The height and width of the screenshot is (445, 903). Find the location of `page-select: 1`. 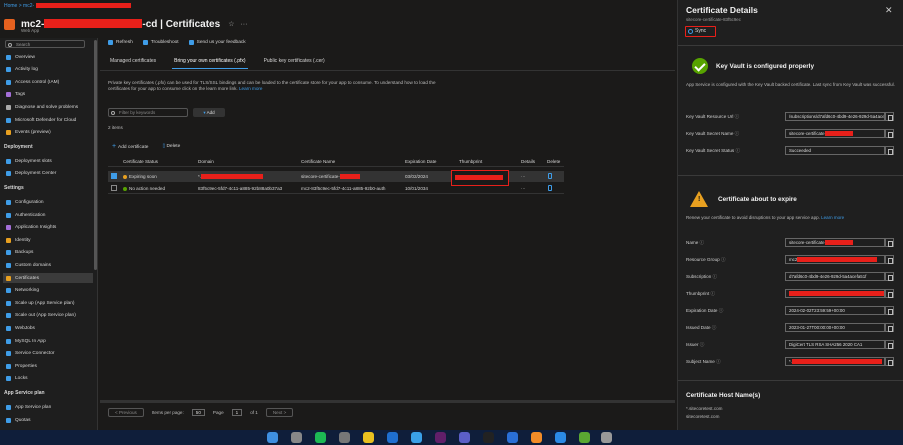

page-select: 1 is located at coordinates (237, 412).